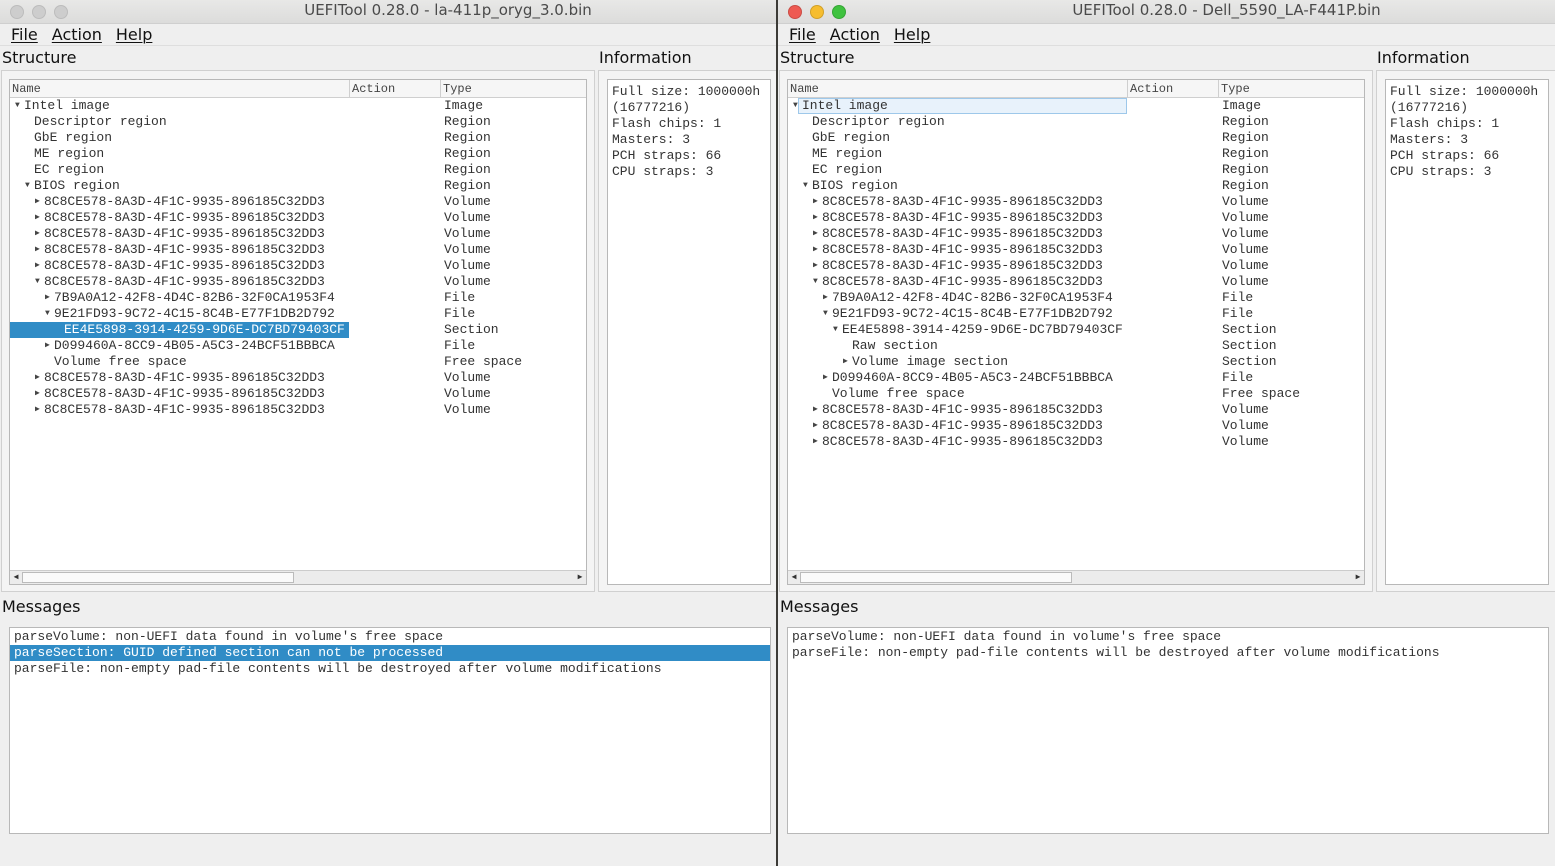 The height and width of the screenshot is (866, 1555). I want to click on title-bar: UEFITool 0.28.0 - la-411p_oryg_3.0.bin, so click(388, 12).